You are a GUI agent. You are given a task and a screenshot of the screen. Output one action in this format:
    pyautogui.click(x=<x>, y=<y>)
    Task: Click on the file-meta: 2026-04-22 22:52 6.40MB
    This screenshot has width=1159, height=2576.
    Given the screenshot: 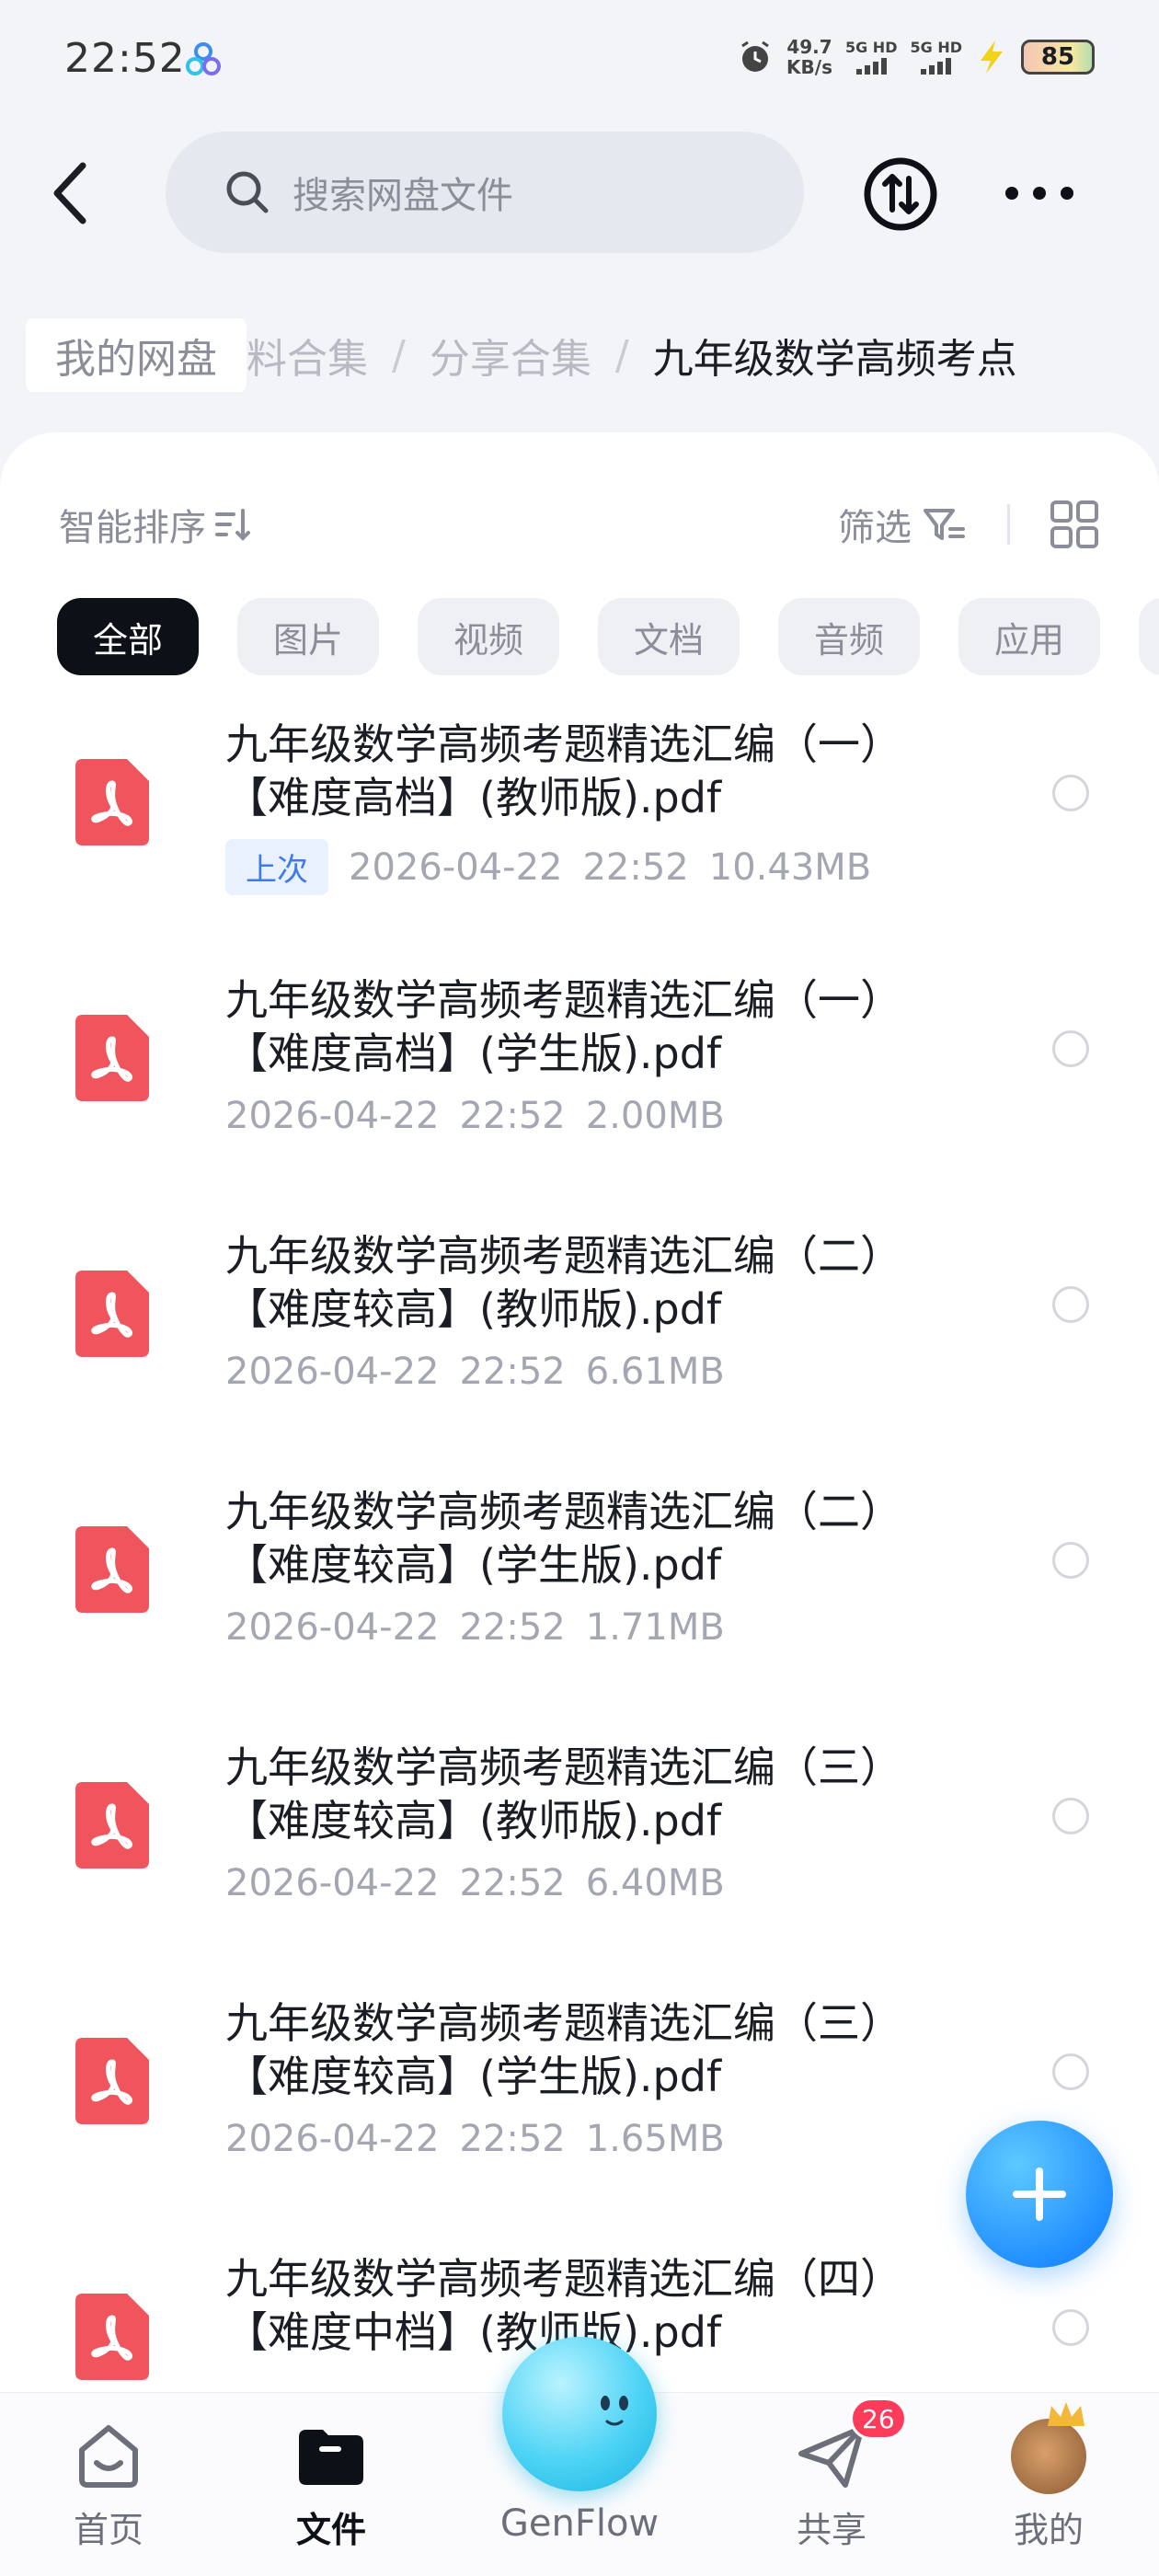 What is the action you would take?
    pyautogui.click(x=475, y=1883)
    